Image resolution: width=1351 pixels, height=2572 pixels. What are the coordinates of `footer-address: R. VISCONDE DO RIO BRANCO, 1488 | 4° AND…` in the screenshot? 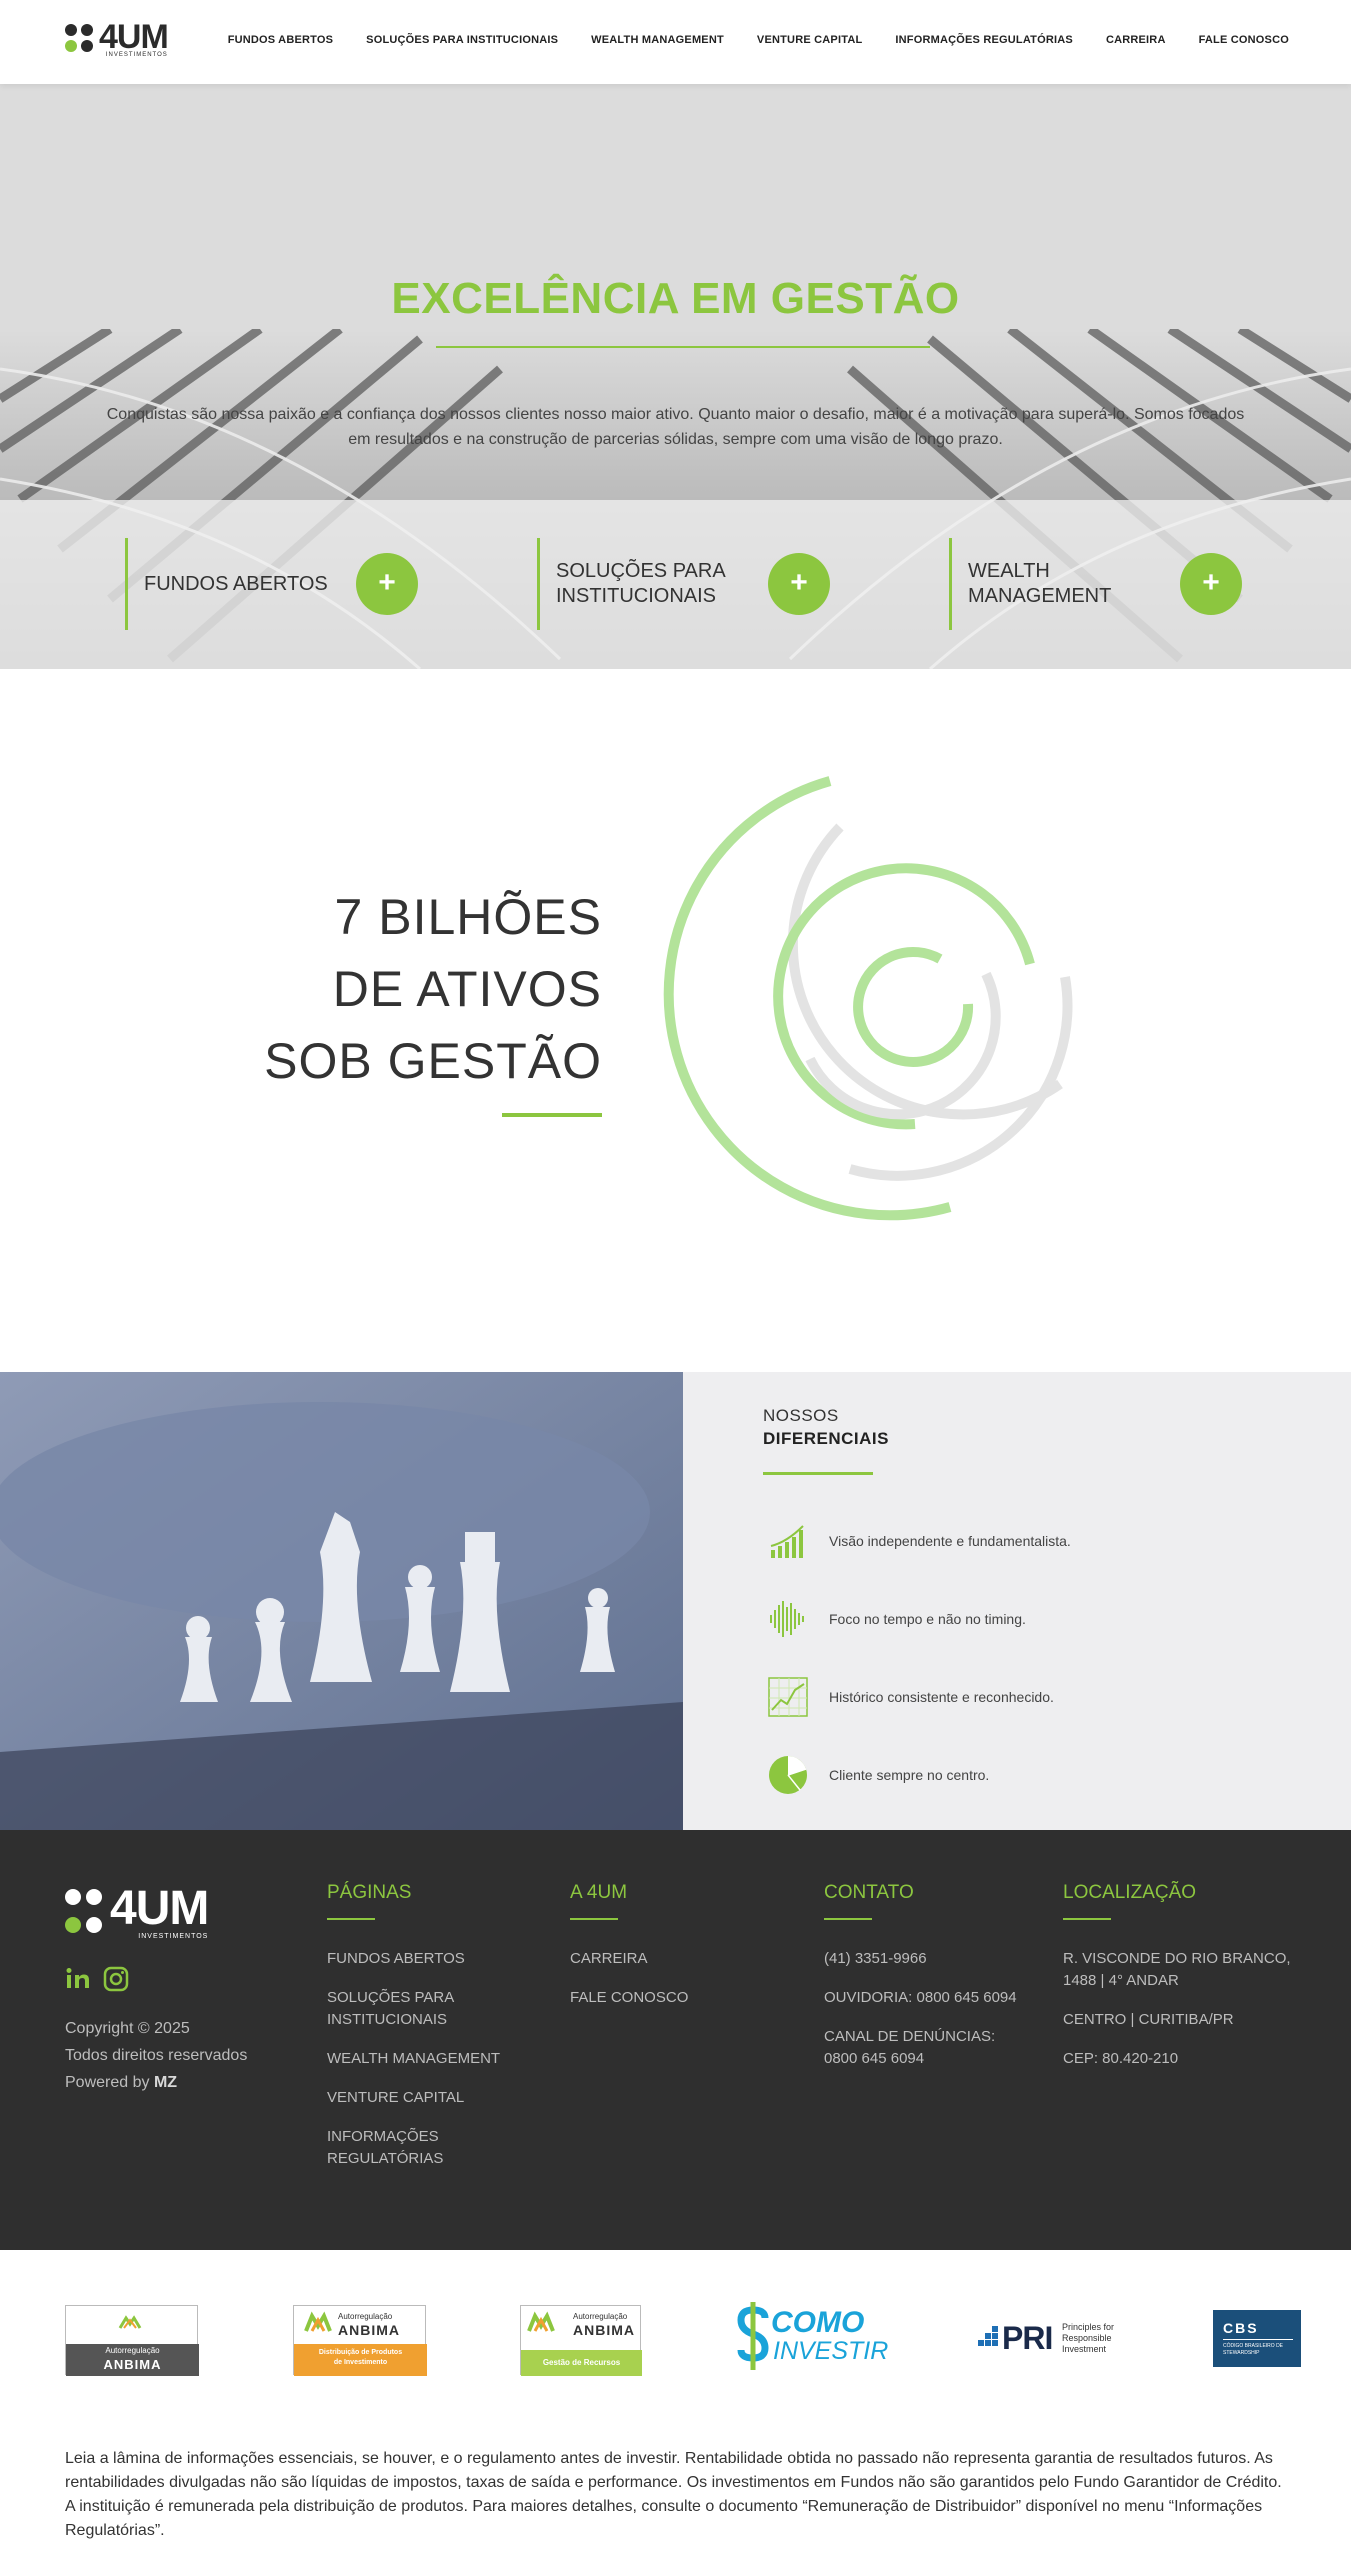 It's located at (1177, 1969).